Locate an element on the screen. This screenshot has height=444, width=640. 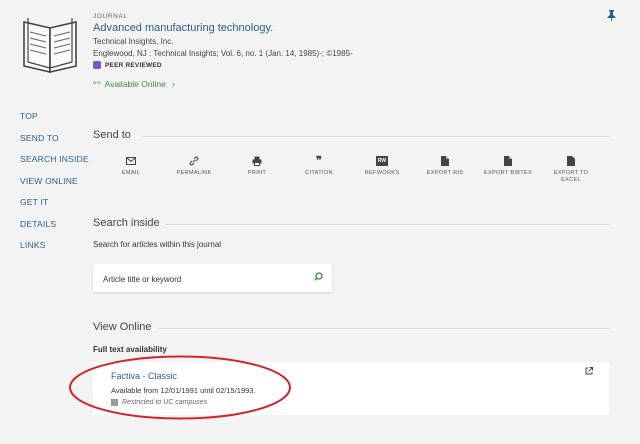
refworks-button: RW REFWORKS is located at coordinates (382, 166).